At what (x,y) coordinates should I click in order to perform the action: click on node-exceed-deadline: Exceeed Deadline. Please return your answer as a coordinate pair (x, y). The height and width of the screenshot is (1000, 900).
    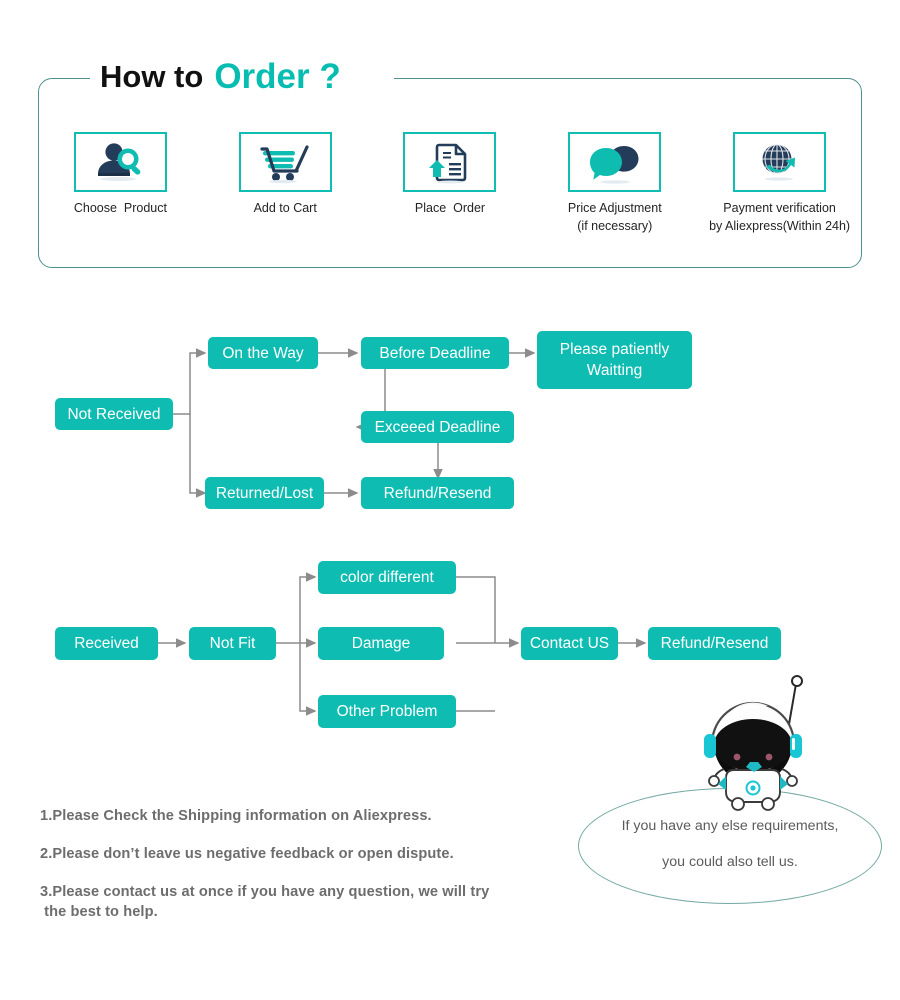
    Looking at the image, I should click on (437, 427).